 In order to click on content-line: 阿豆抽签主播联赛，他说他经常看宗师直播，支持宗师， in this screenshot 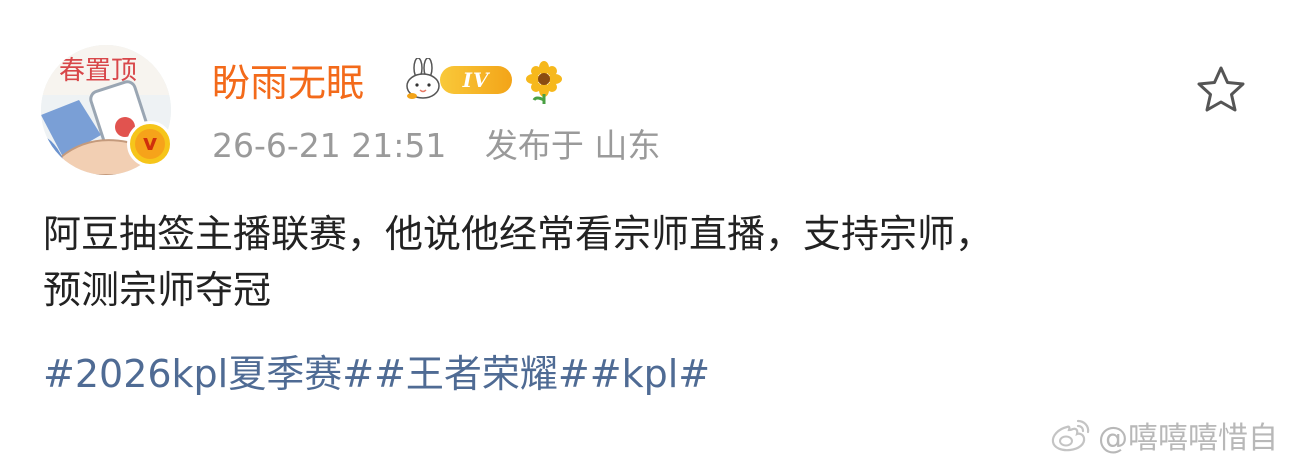, I will do `click(518, 234)`.